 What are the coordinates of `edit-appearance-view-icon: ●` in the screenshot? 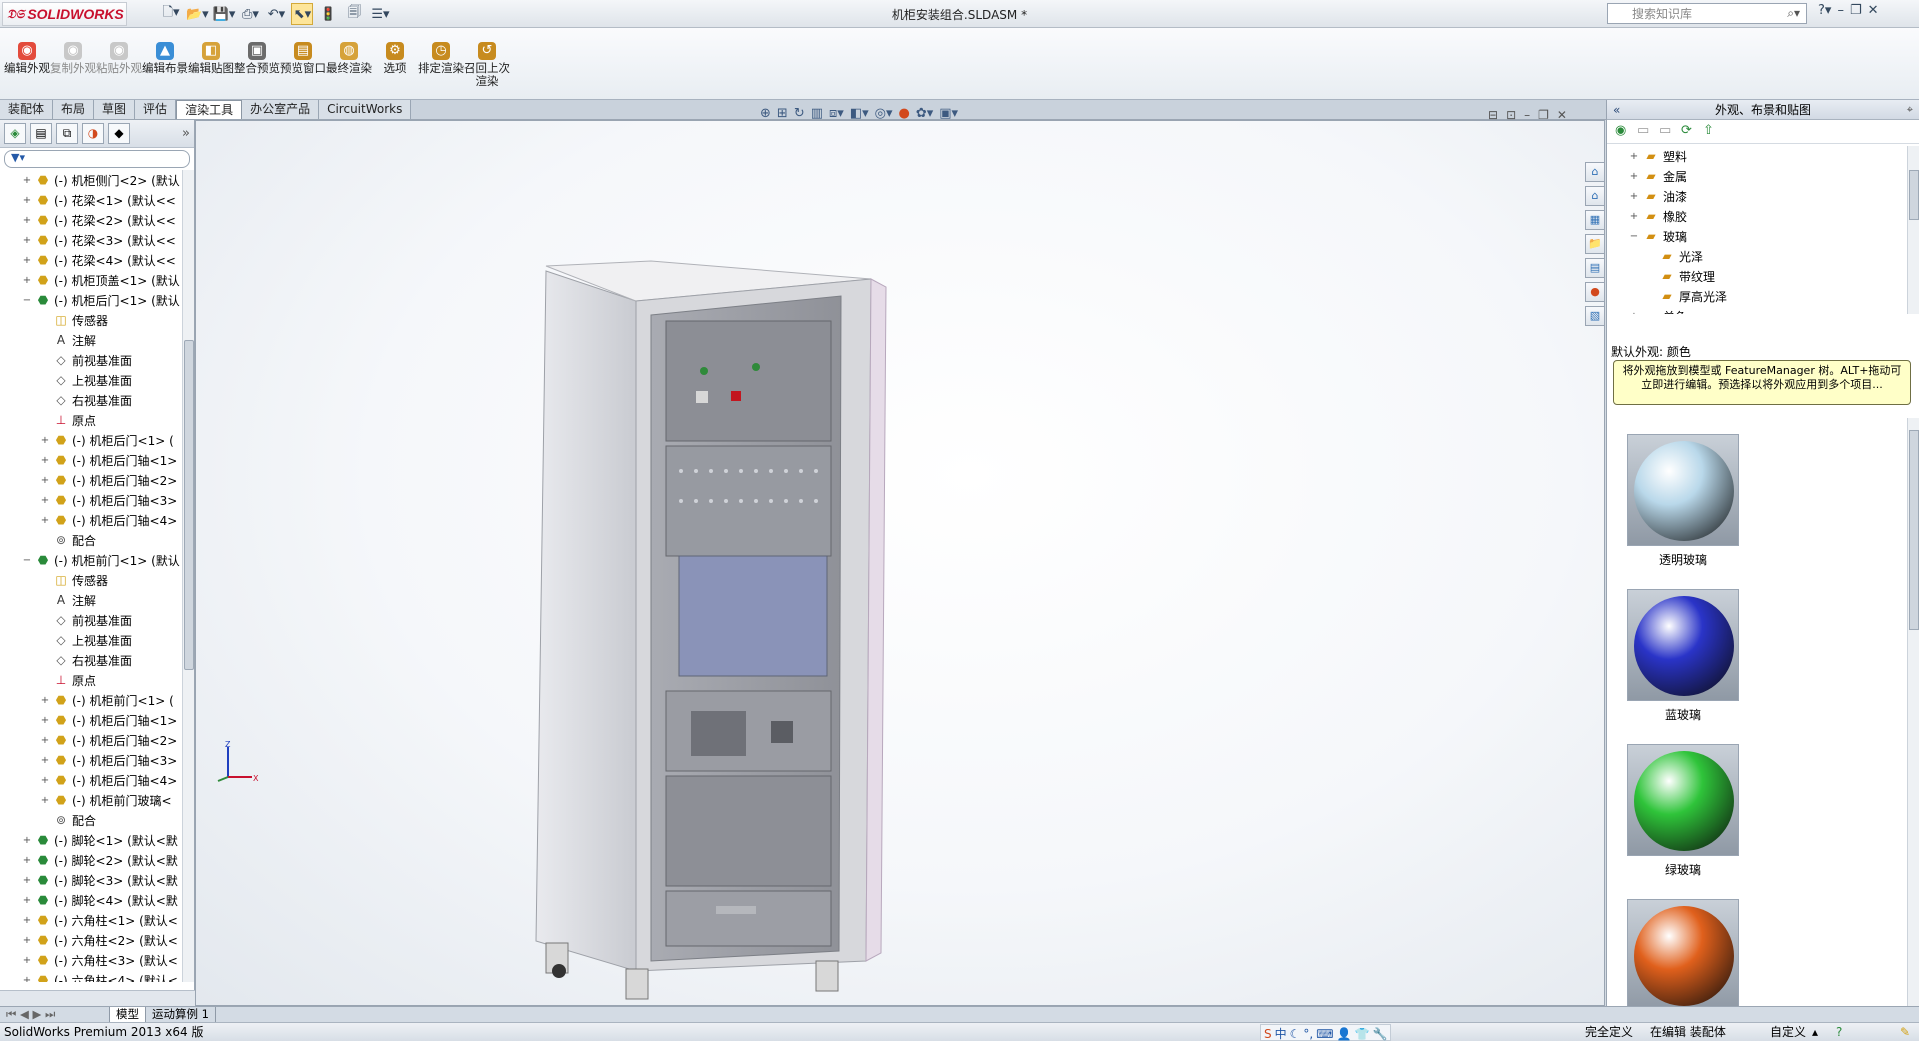 It's located at (904, 113).